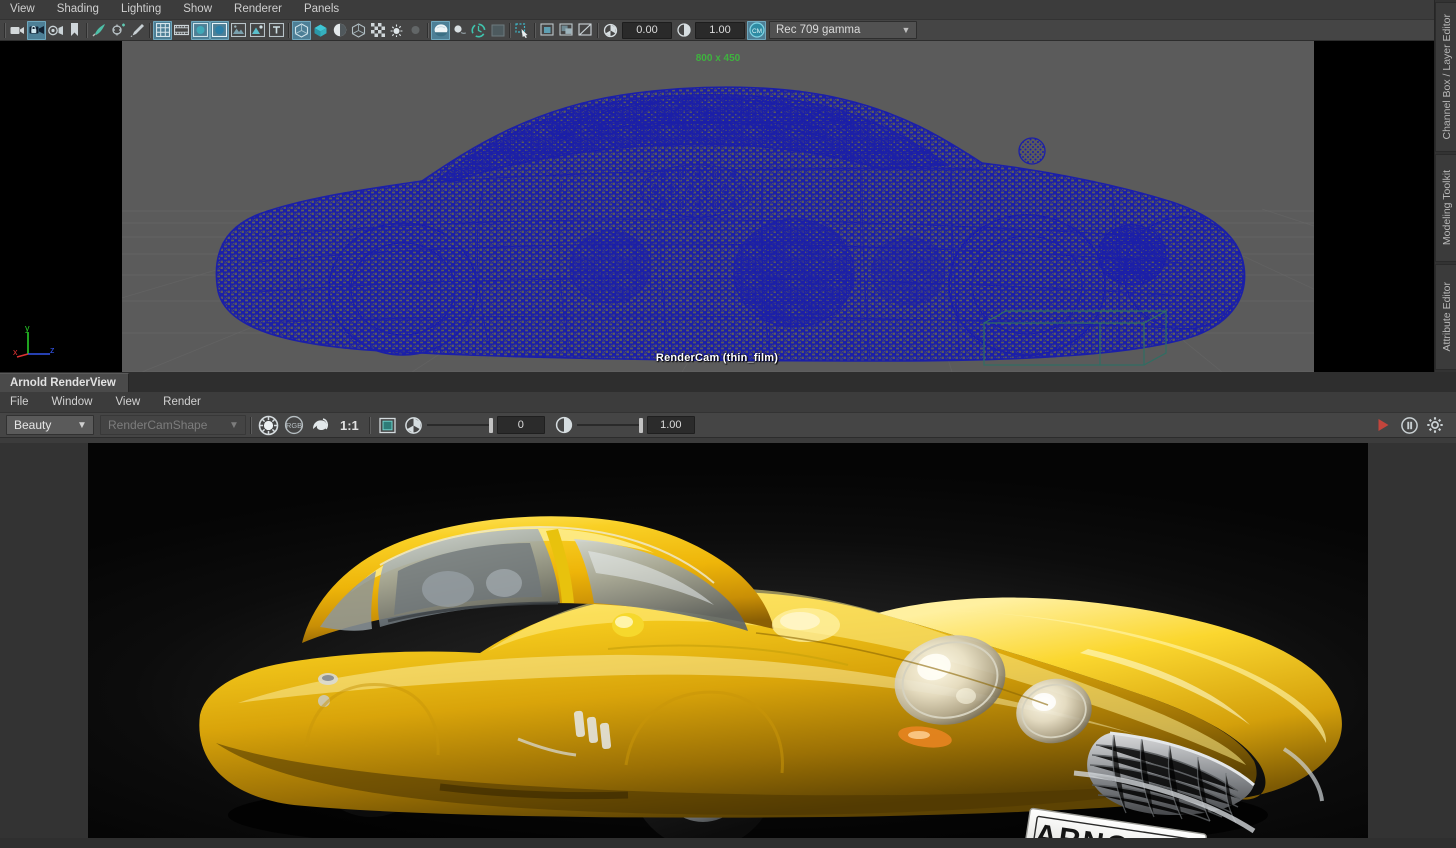  Describe the element at coordinates (268, 425) in the screenshot. I see `render-region-icon` at that location.